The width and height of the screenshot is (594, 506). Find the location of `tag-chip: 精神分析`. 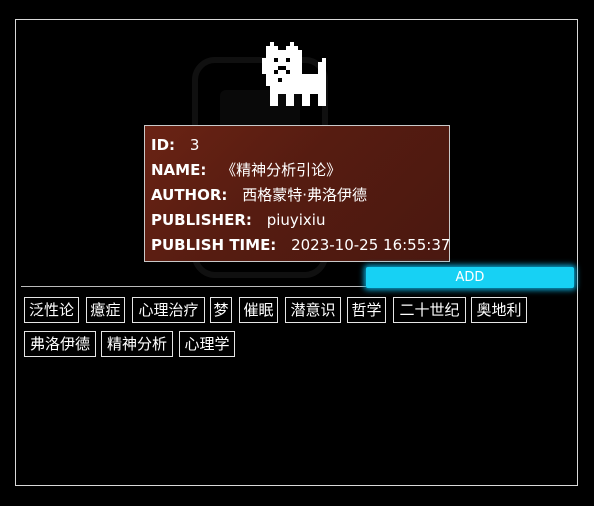

tag-chip: 精神分析 is located at coordinates (137, 344).